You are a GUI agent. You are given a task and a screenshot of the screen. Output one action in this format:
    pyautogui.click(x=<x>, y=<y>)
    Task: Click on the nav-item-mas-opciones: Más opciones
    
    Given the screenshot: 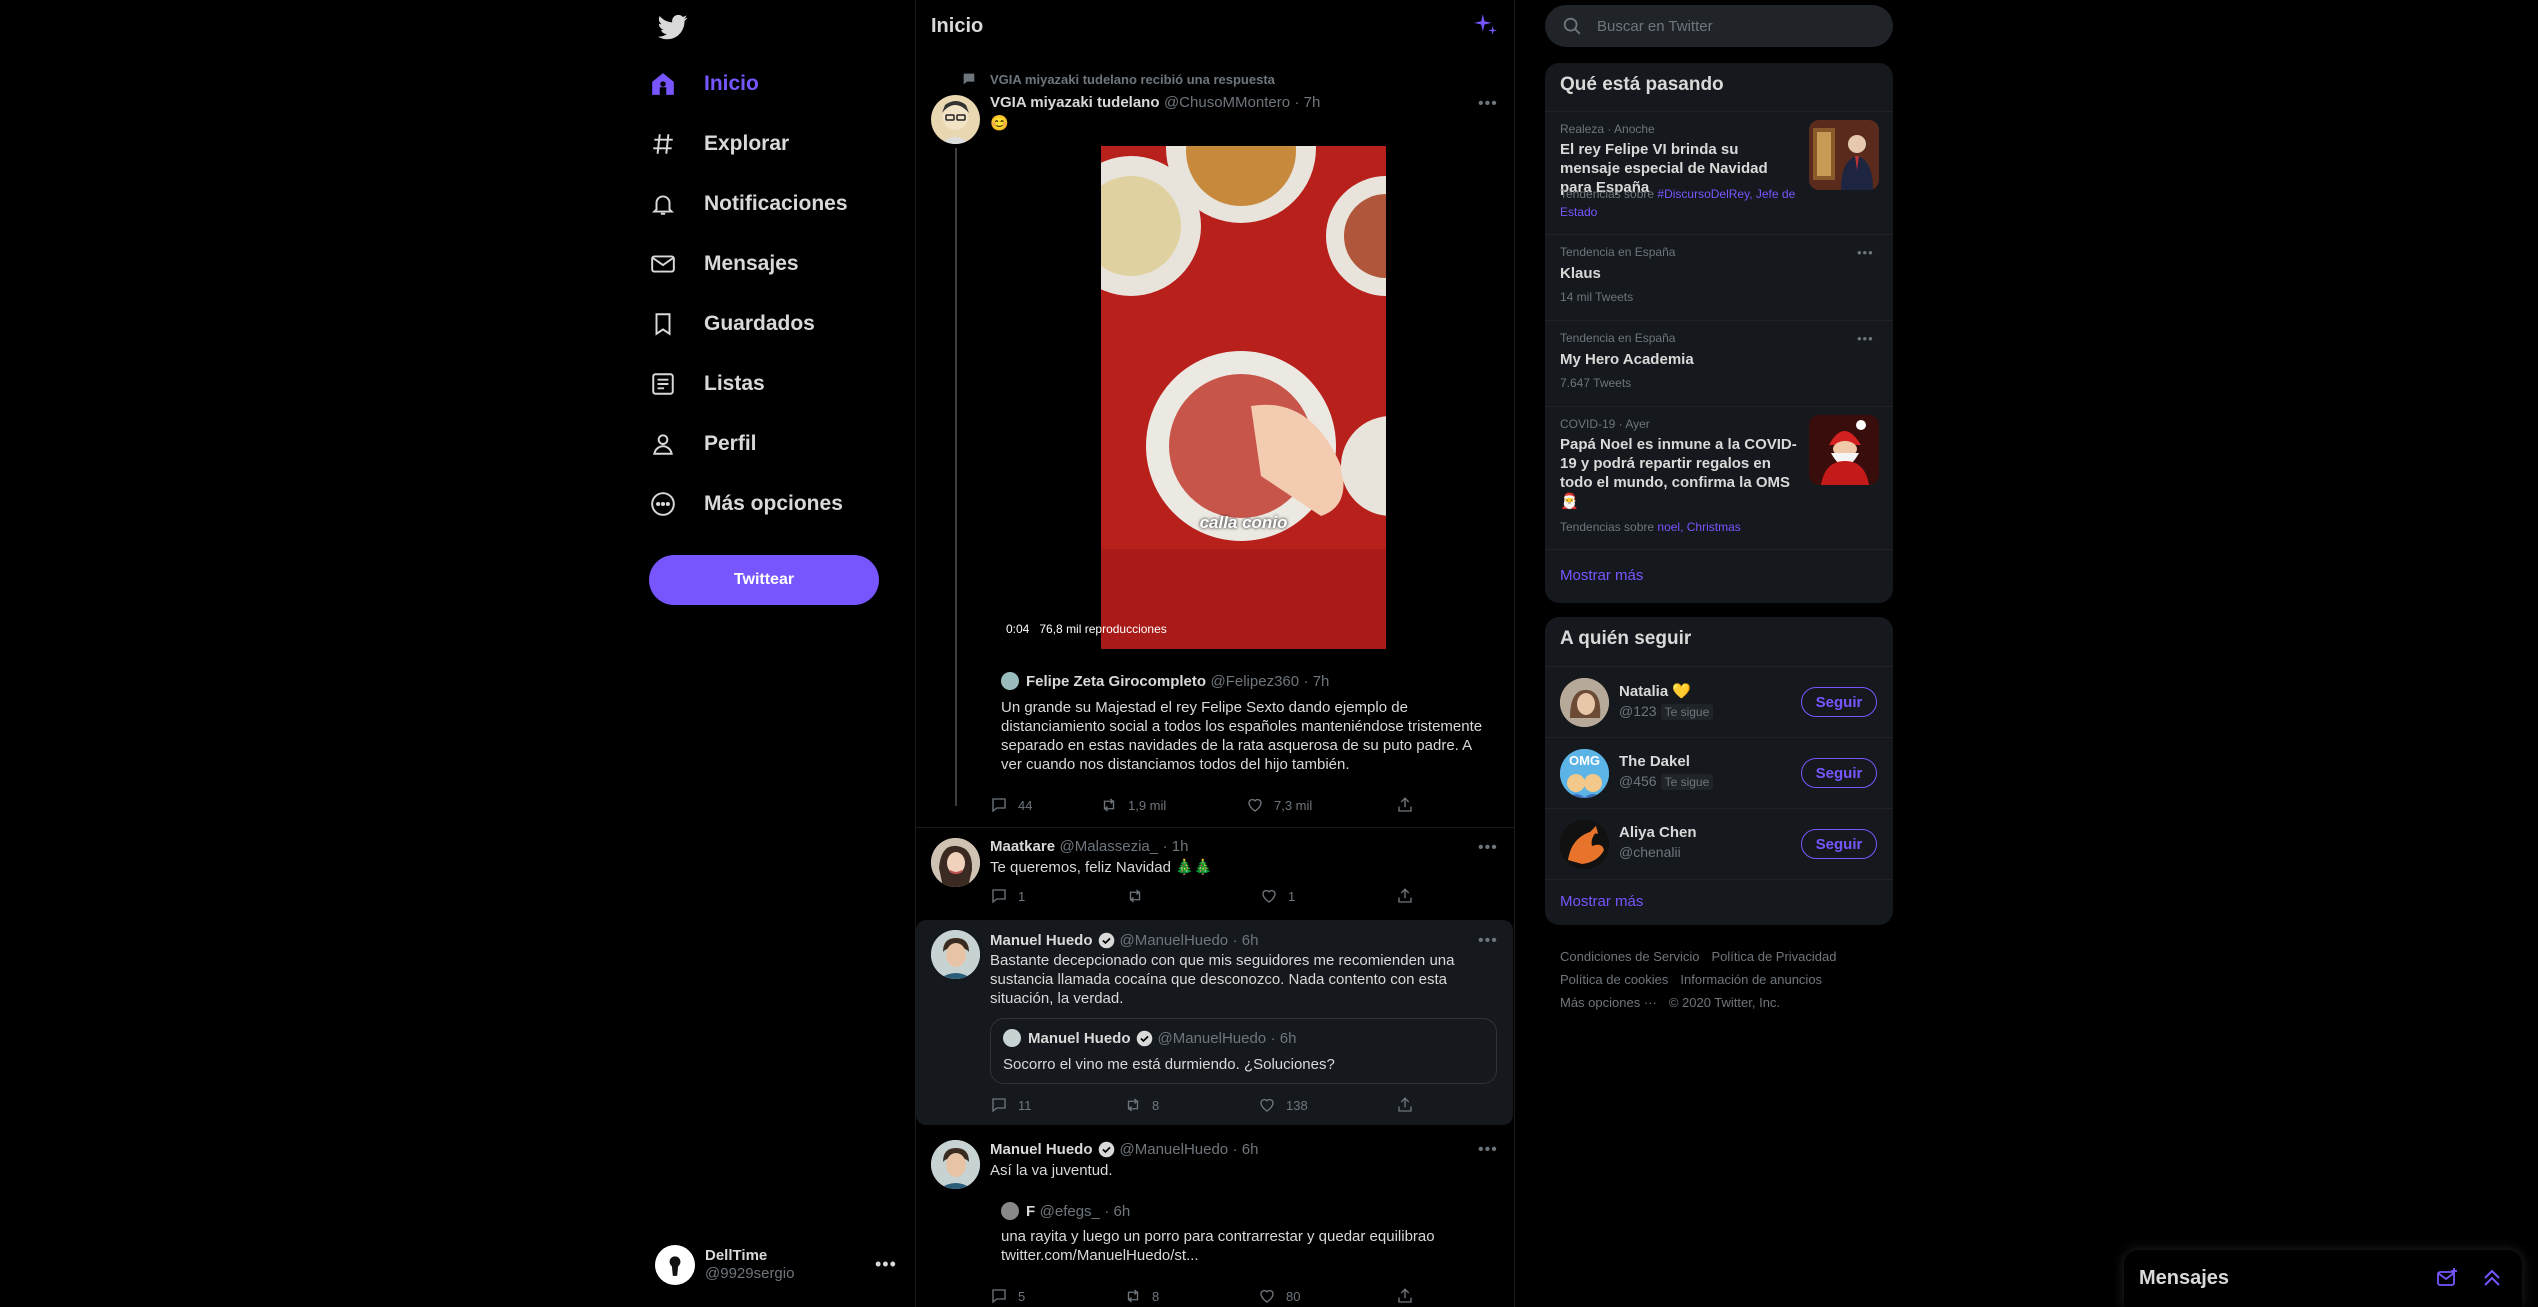 What is the action you would take?
    pyautogui.click(x=746, y=504)
    